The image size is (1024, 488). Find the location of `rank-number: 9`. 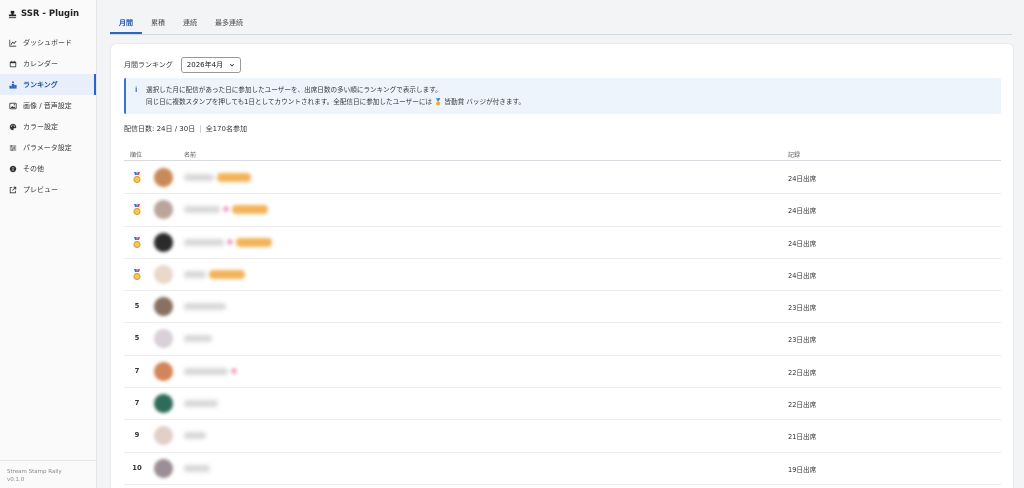

rank-number: 9 is located at coordinates (137, 435).